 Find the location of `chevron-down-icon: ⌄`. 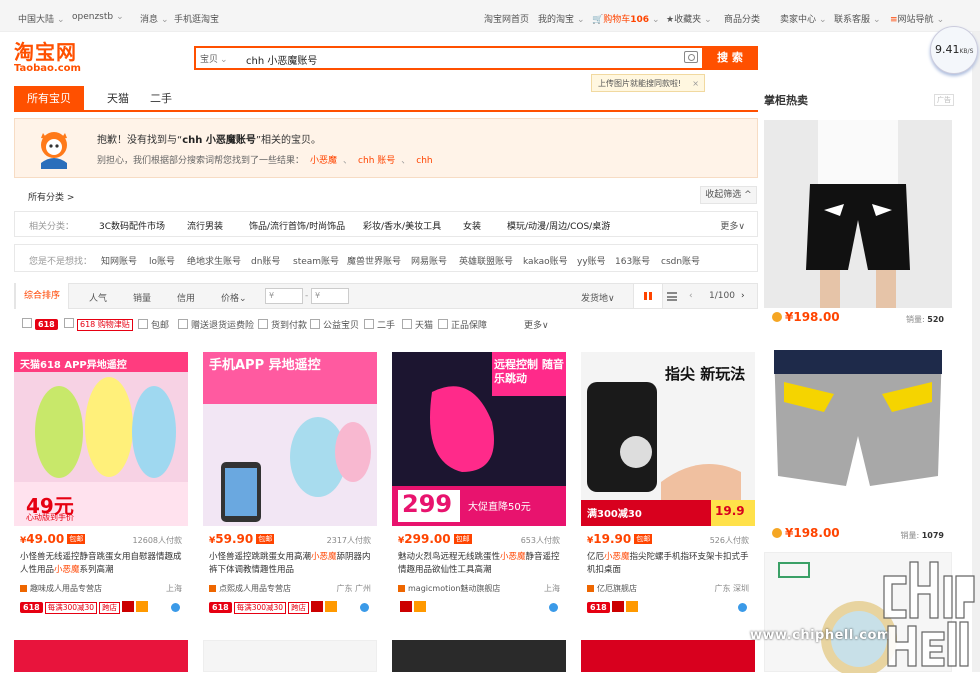

chevron-down-icon: ⌄ is located at coordinates (823, 20).